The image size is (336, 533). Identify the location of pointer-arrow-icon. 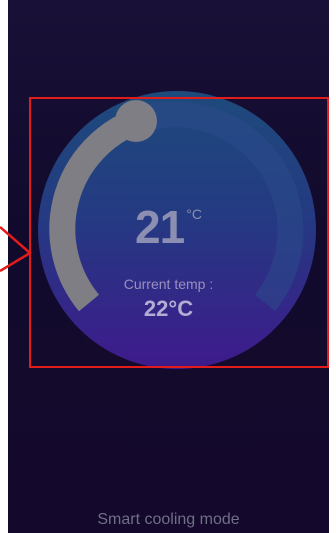
(16, 249).